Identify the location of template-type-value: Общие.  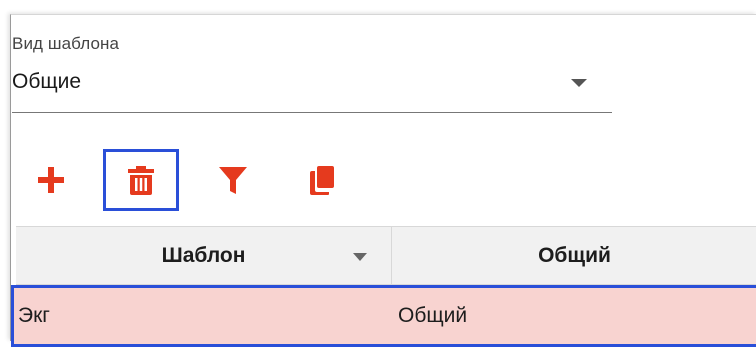
(46, 82).